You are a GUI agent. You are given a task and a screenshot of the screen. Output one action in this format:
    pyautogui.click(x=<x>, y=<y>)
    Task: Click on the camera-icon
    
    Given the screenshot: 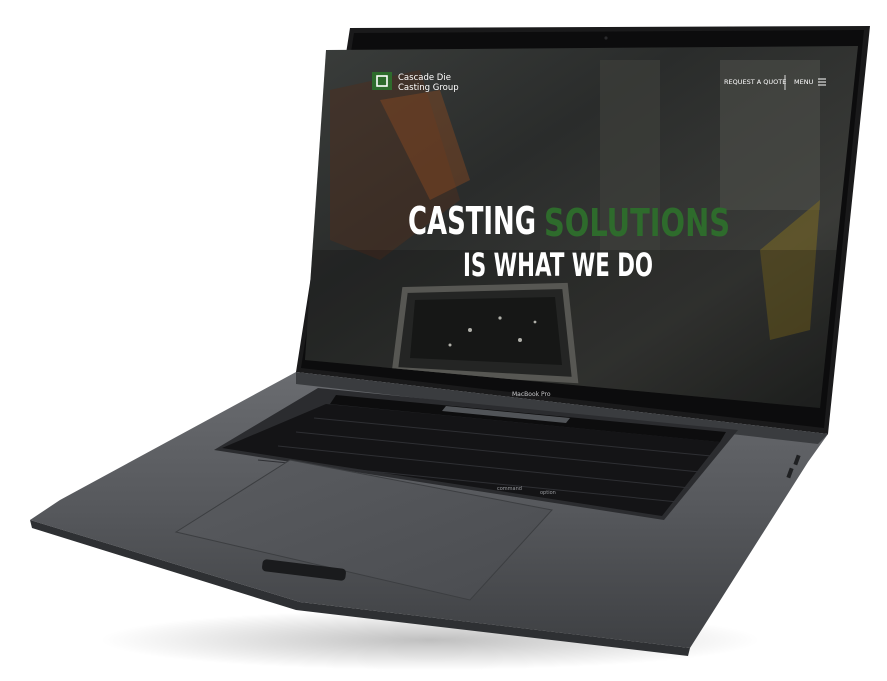 What is the action you would take?
    pyautogui.click(x=606, y=38)
    